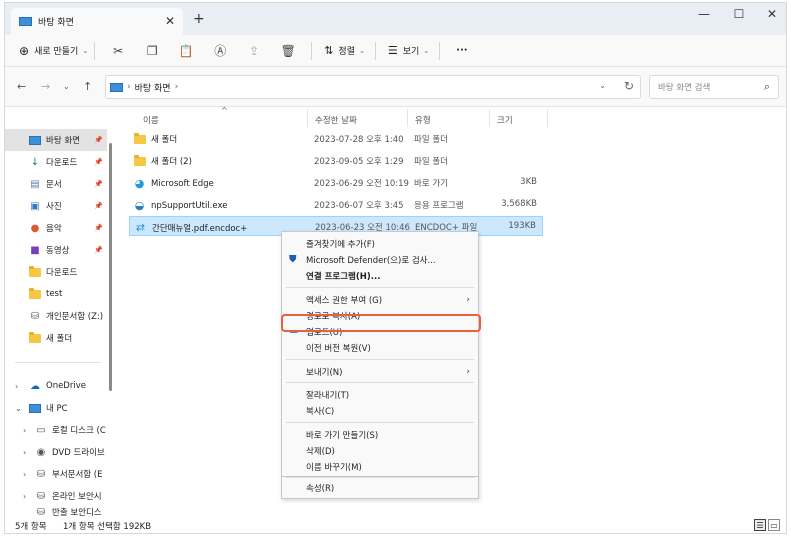  What do you see at coordinates (24, 50) in the screenshot?
I see `plus-circle-icon: ⊕` at bounding box center [24, 50].